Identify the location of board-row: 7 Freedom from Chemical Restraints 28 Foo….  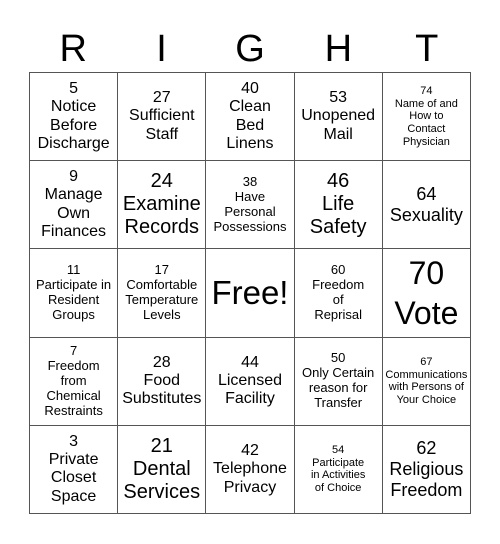
(250, 381).